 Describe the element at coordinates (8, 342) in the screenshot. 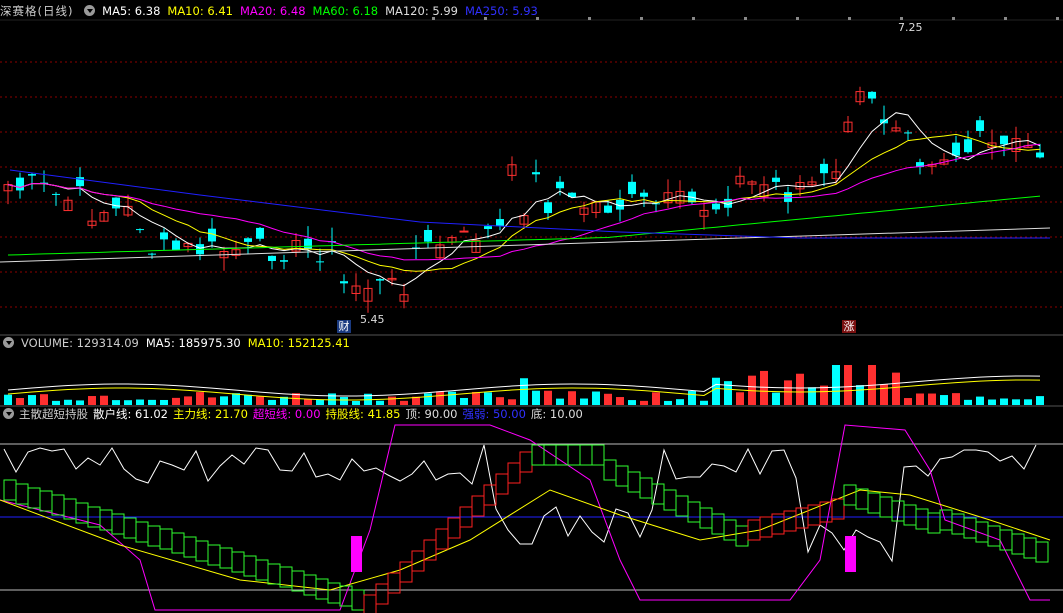

I see `volume-menu-icon` at that location.